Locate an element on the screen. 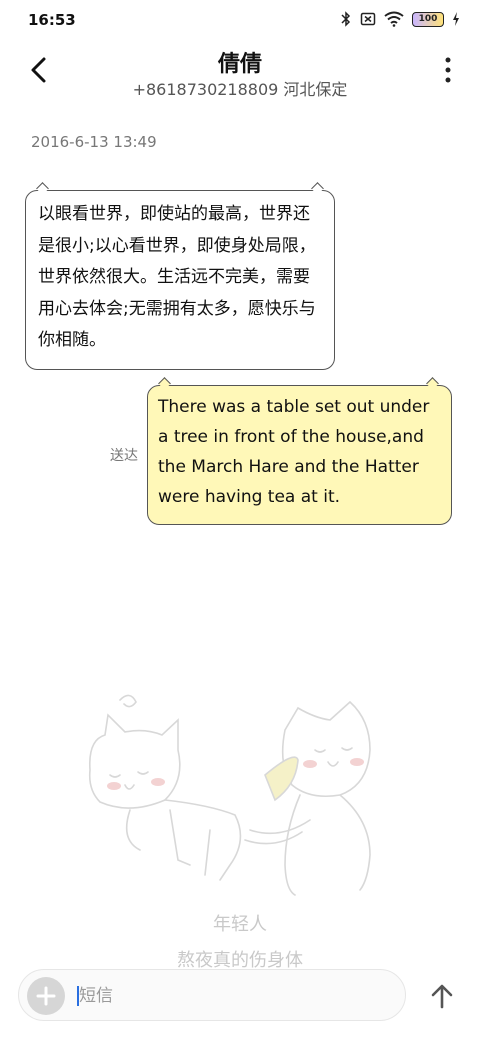 This screenshot has width=480, height=1040. contact-phone-location: +8618730218809 河北保定 is located at coordinates (240, 89).